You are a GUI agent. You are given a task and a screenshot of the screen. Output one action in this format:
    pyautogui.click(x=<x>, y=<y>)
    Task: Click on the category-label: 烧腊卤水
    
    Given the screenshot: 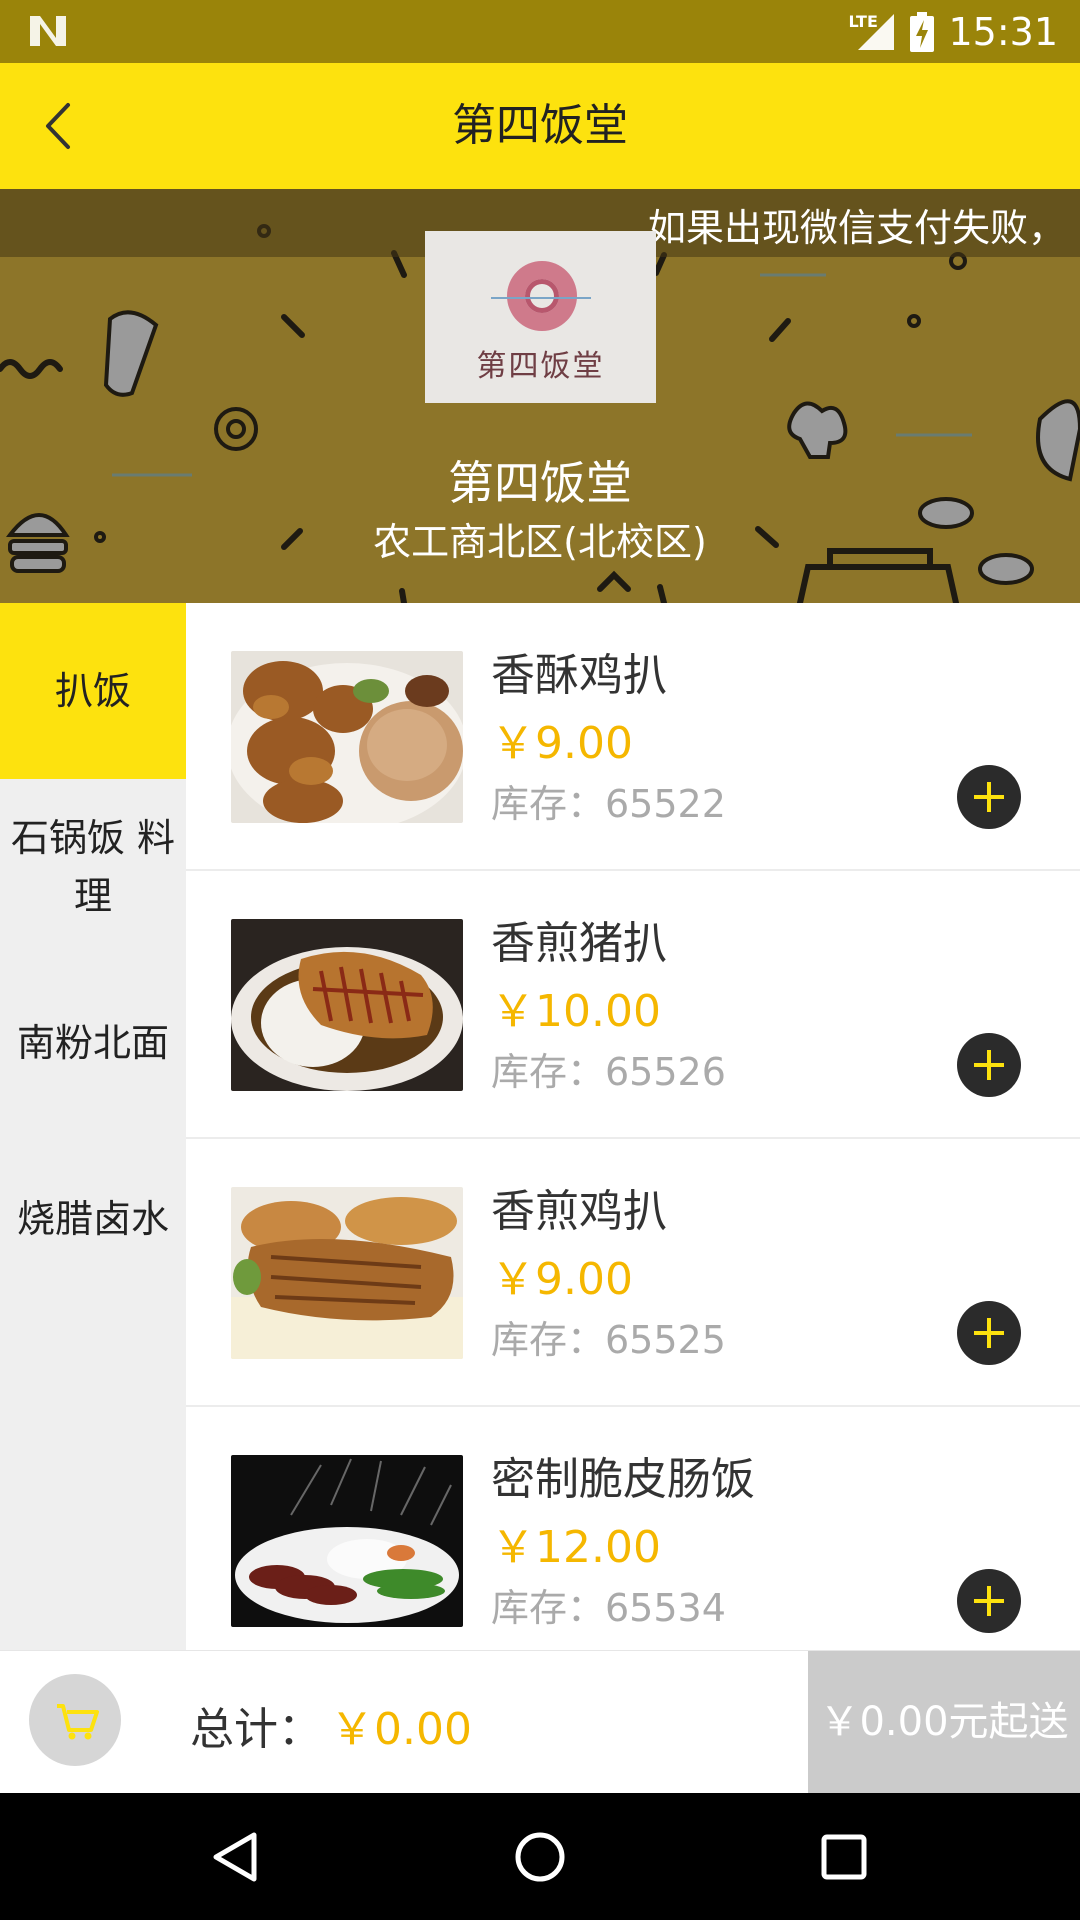 What is the action you would take?
    pyautogui.click(x=92, y=1219)
    